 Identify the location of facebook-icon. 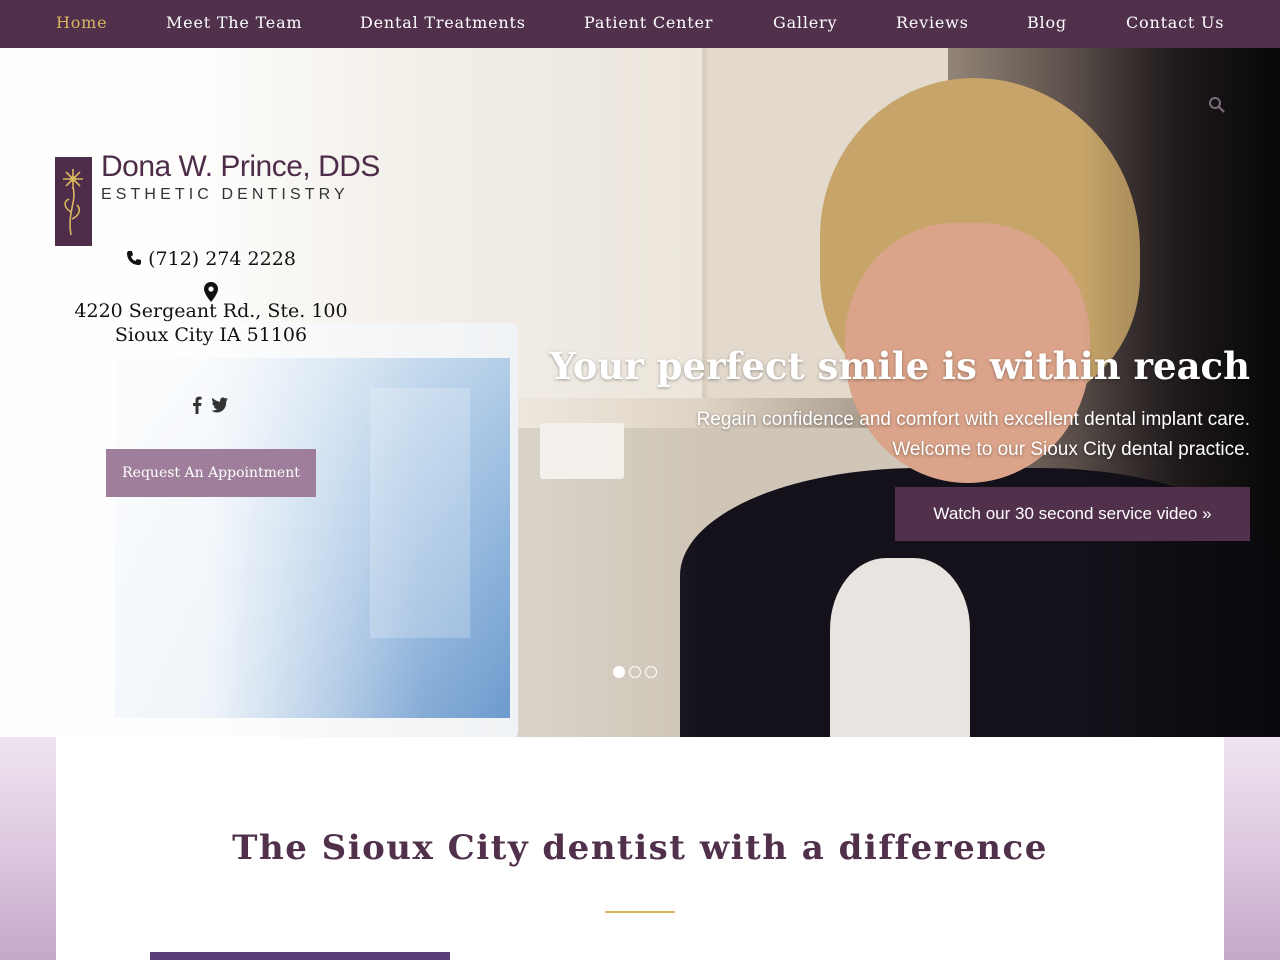
(197, 407).